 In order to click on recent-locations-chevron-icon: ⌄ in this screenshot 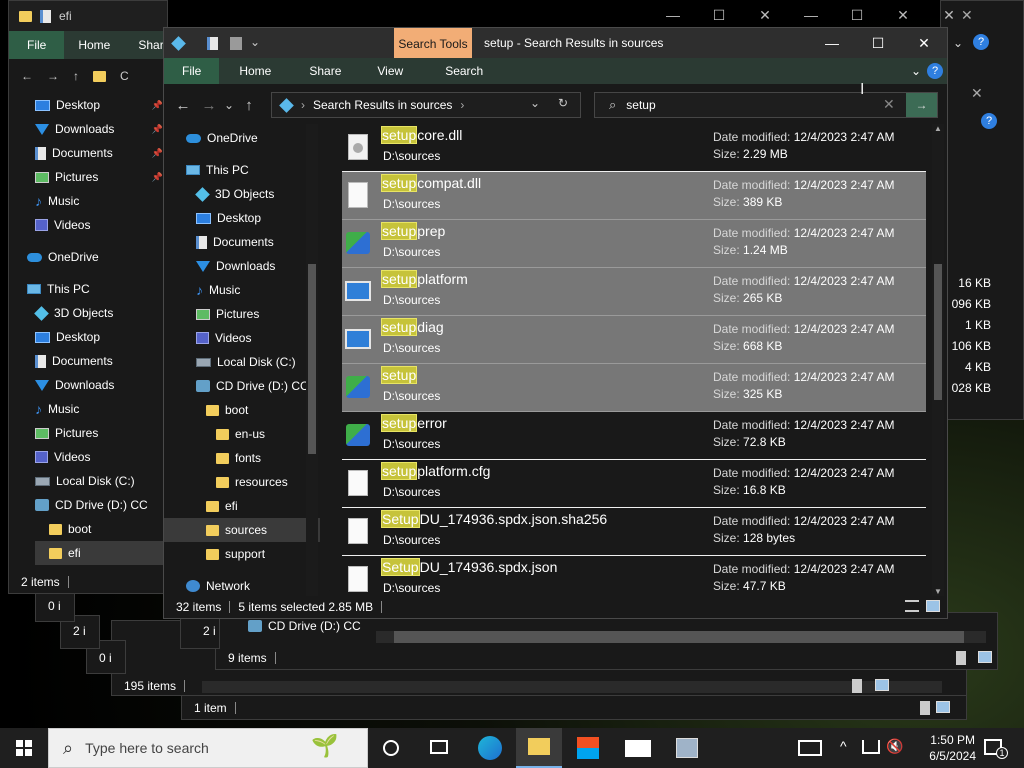, I will do `click(229, 105)`.